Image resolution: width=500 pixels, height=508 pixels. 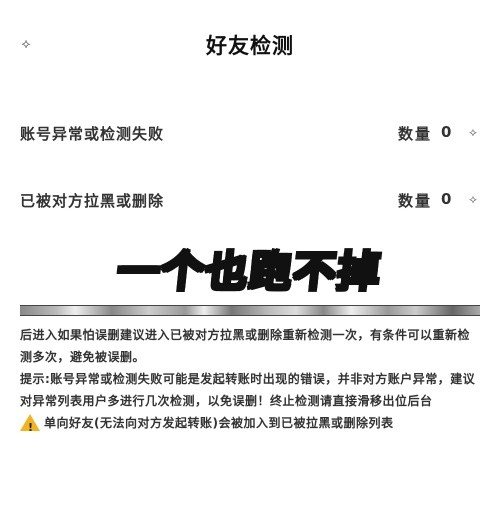 What do you see at coordinates (92, 134) in the screenshot?
I see `row-label: 账号异常或检测失败` at bounding box center [92, 134].